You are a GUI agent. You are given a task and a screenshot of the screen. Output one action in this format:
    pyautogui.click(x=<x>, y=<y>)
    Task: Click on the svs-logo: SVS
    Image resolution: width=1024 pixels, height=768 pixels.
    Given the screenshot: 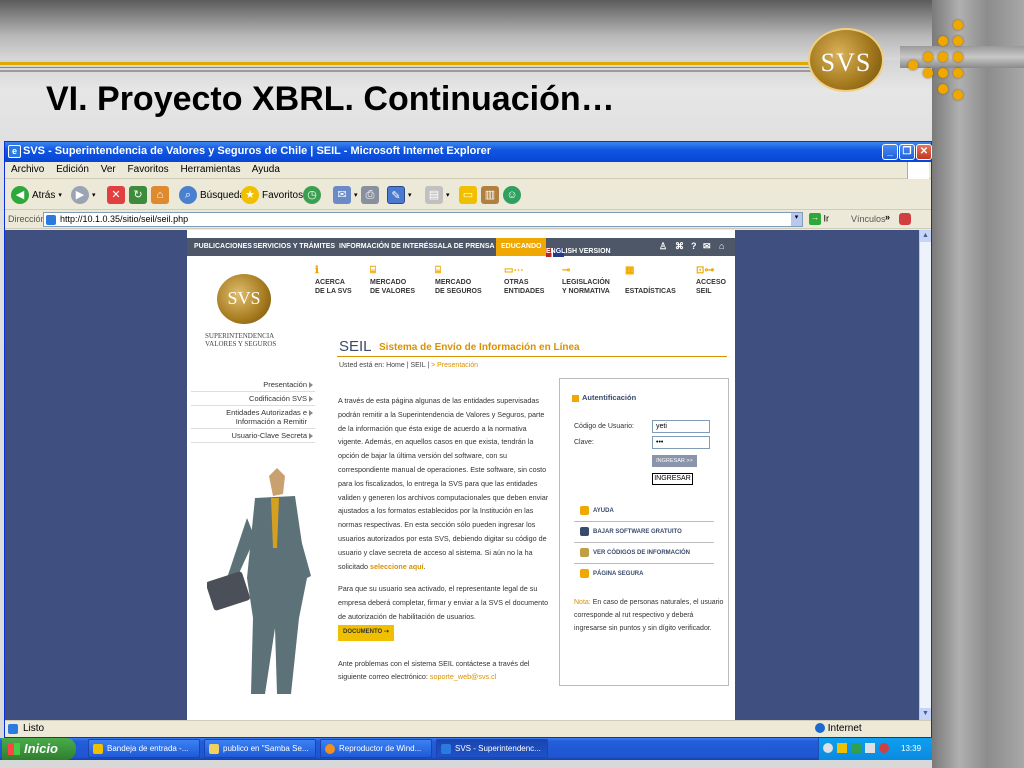 What is the action you would take?
    pyautogui.click(x=244, y=299)
    